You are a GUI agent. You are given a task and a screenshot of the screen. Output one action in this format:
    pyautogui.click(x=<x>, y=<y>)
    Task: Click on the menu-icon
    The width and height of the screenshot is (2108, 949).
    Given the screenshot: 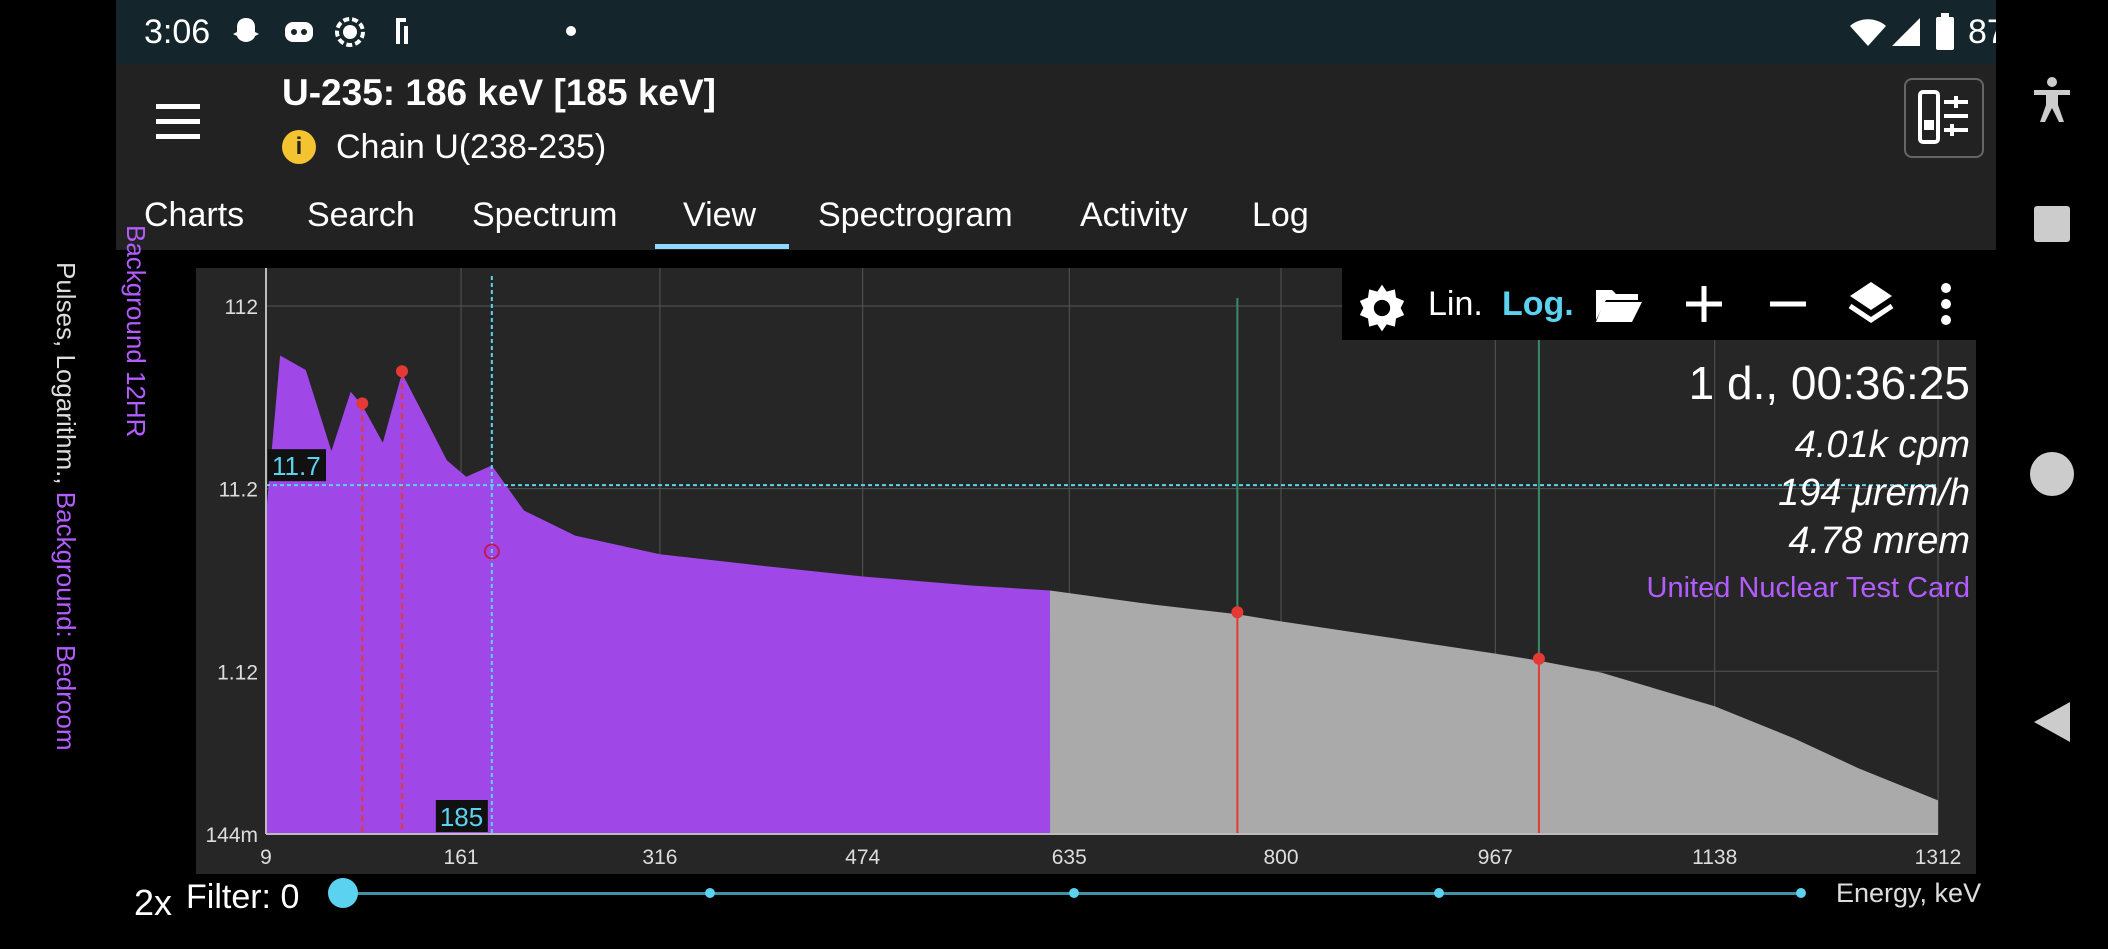 What is the action you would take?
    pyautogui.click(x=178, y=122)
    